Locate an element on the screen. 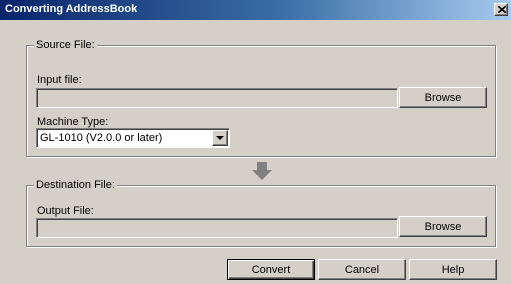 The image size is (511, 284). input-file-field is located at coordinates (217, 98).